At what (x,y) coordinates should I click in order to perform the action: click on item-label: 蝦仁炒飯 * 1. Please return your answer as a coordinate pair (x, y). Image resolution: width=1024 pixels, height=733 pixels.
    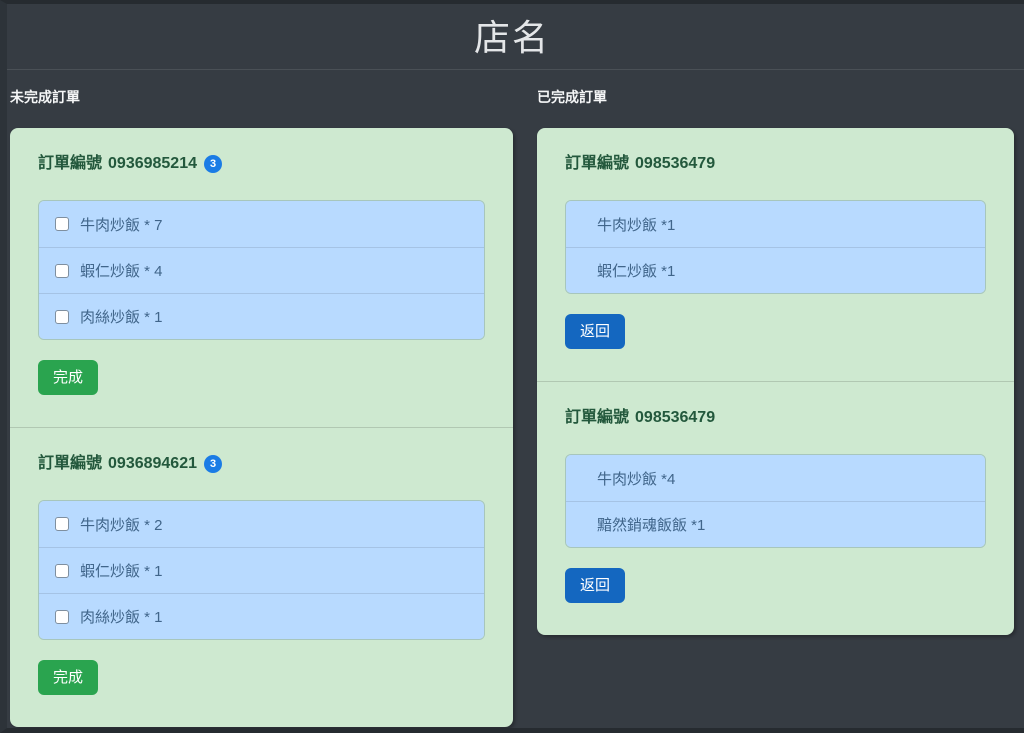
    Looking at the image, I should click on (121, 571).